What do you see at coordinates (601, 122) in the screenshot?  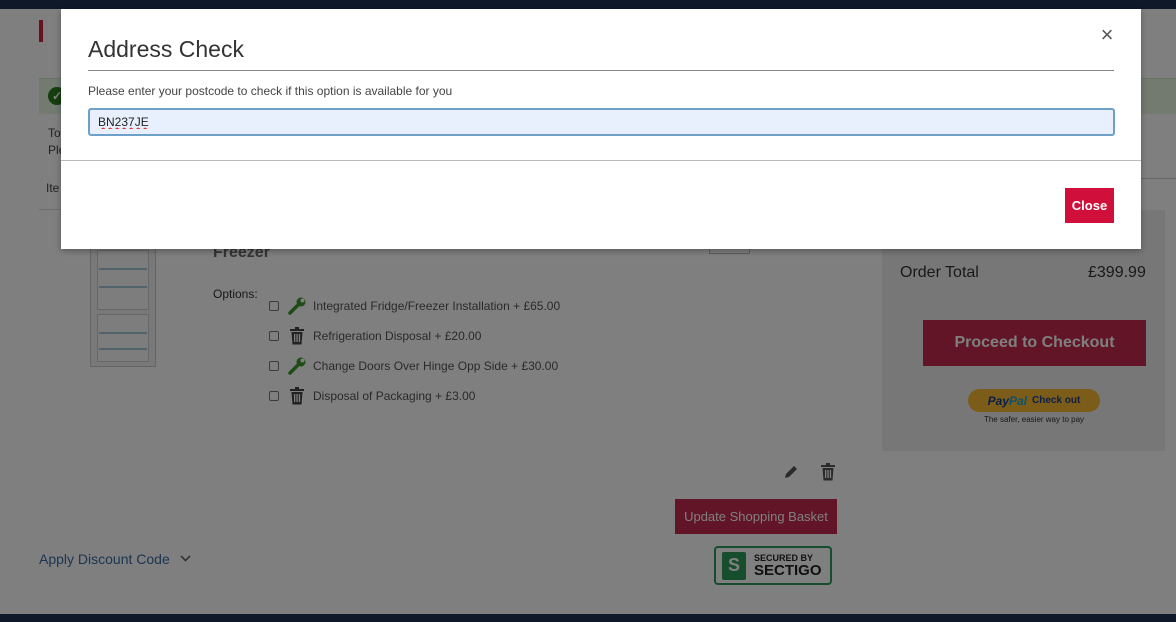 I see `postcode-input` at bounding box center [601, 122].